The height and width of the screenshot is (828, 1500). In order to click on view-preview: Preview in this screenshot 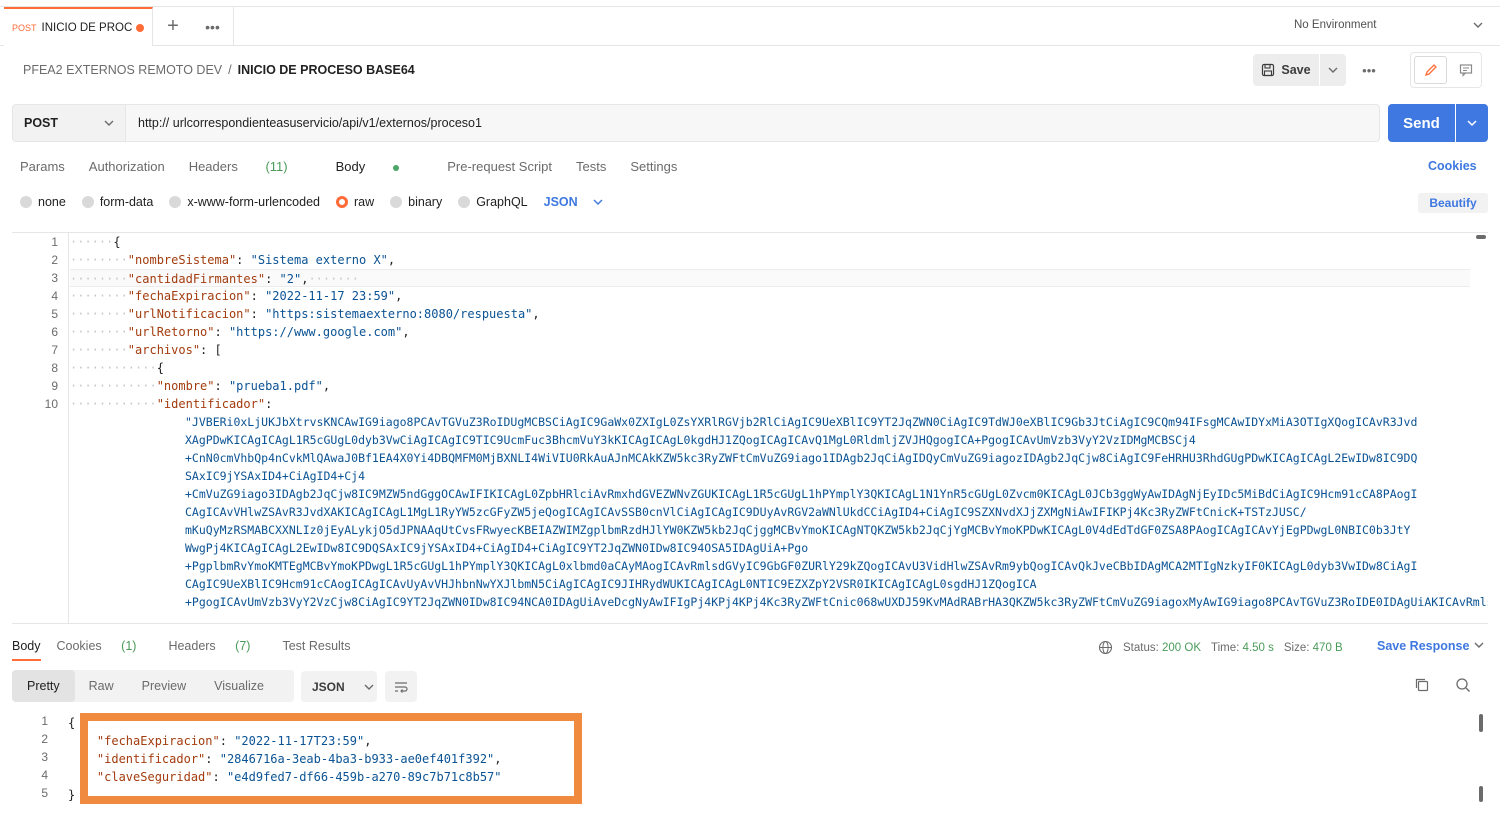, I will do `click(164, 686)`.